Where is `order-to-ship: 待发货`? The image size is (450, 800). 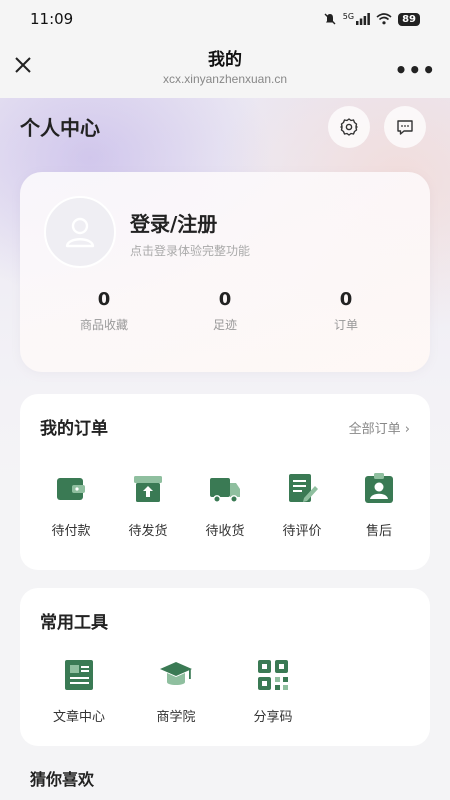
order-to-ship: 待发货 is located at coordinates (148, 505).